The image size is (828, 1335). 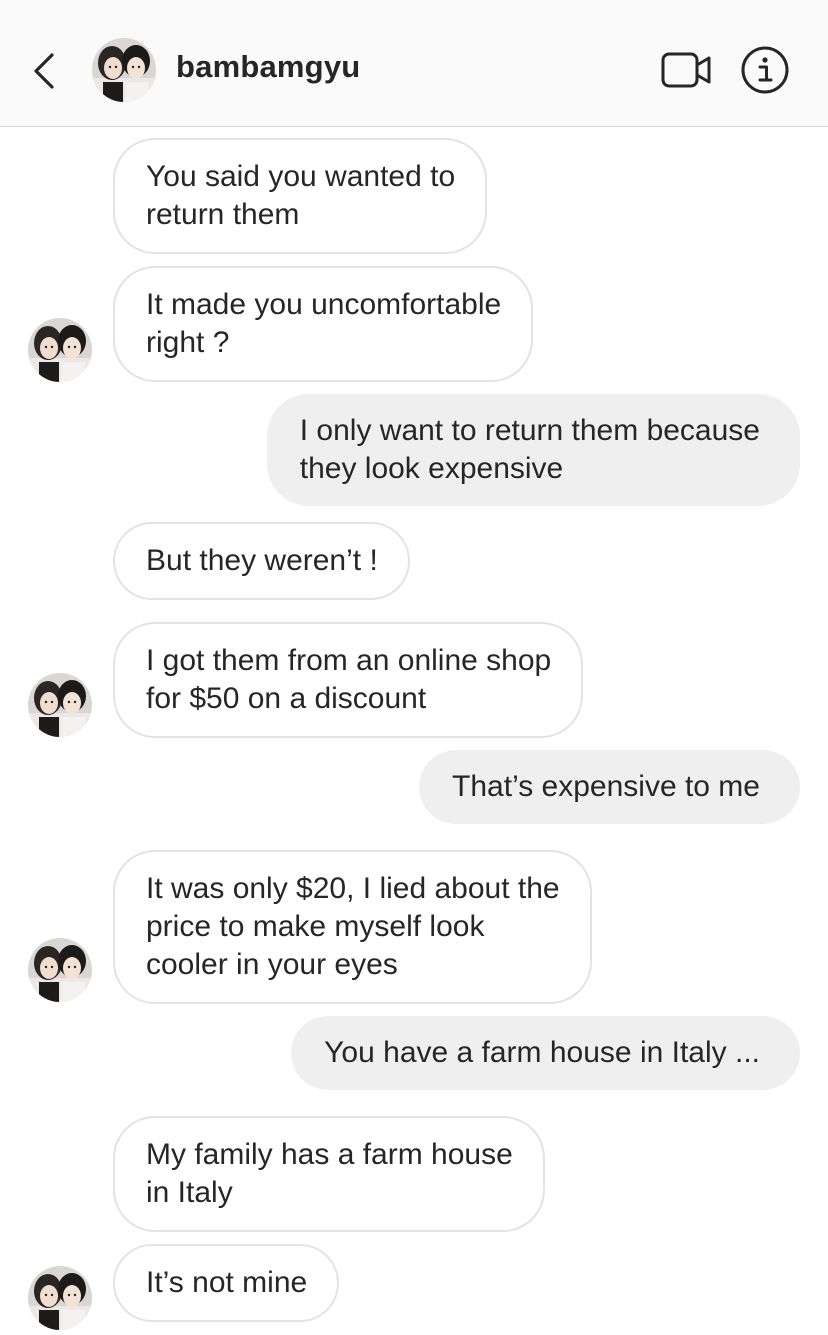 I want to click on info-button, so click(x=765, y=70).